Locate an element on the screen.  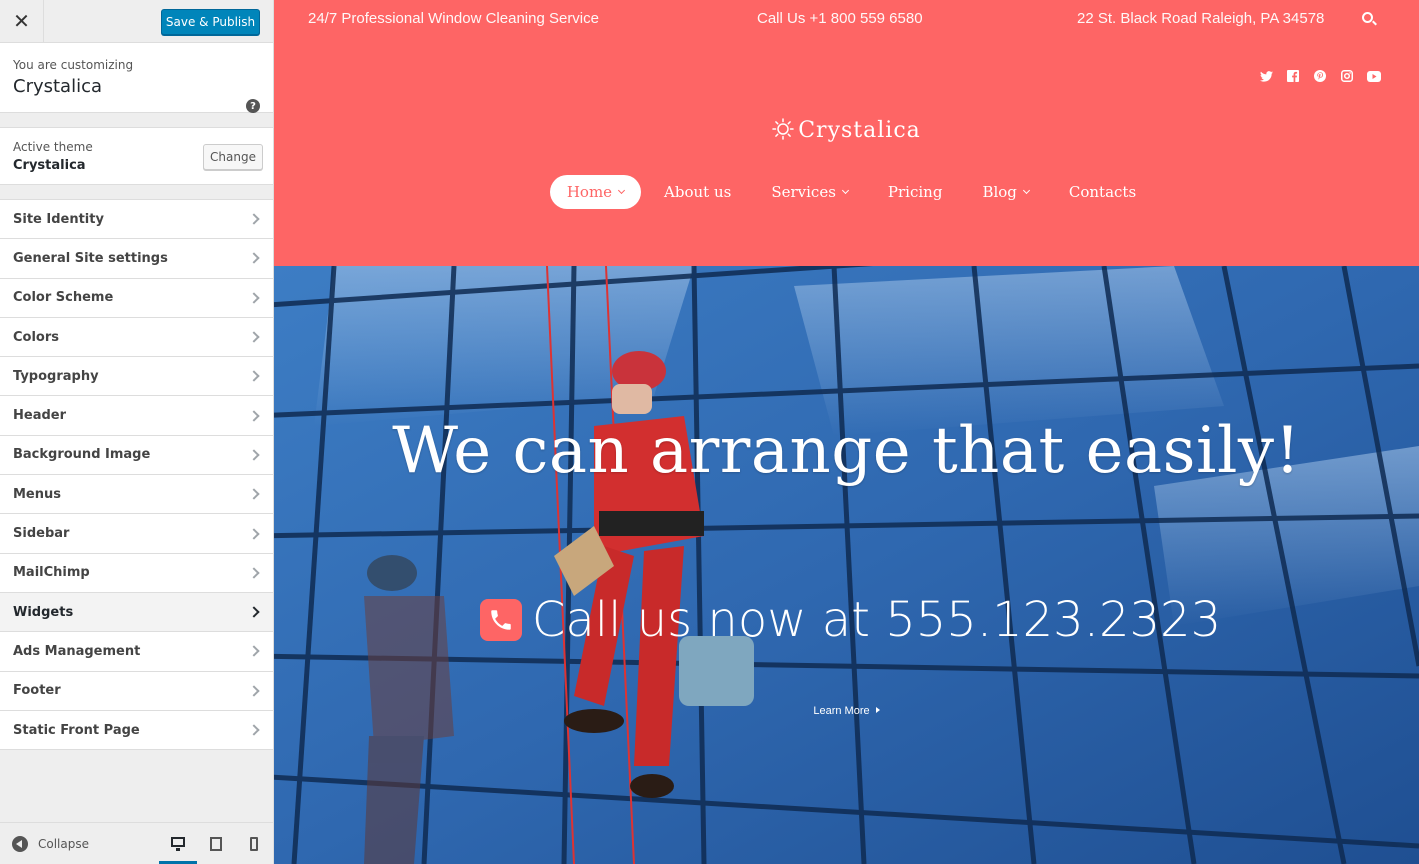
nav-contacts: Contacts is located at coordinates (1102, 192).